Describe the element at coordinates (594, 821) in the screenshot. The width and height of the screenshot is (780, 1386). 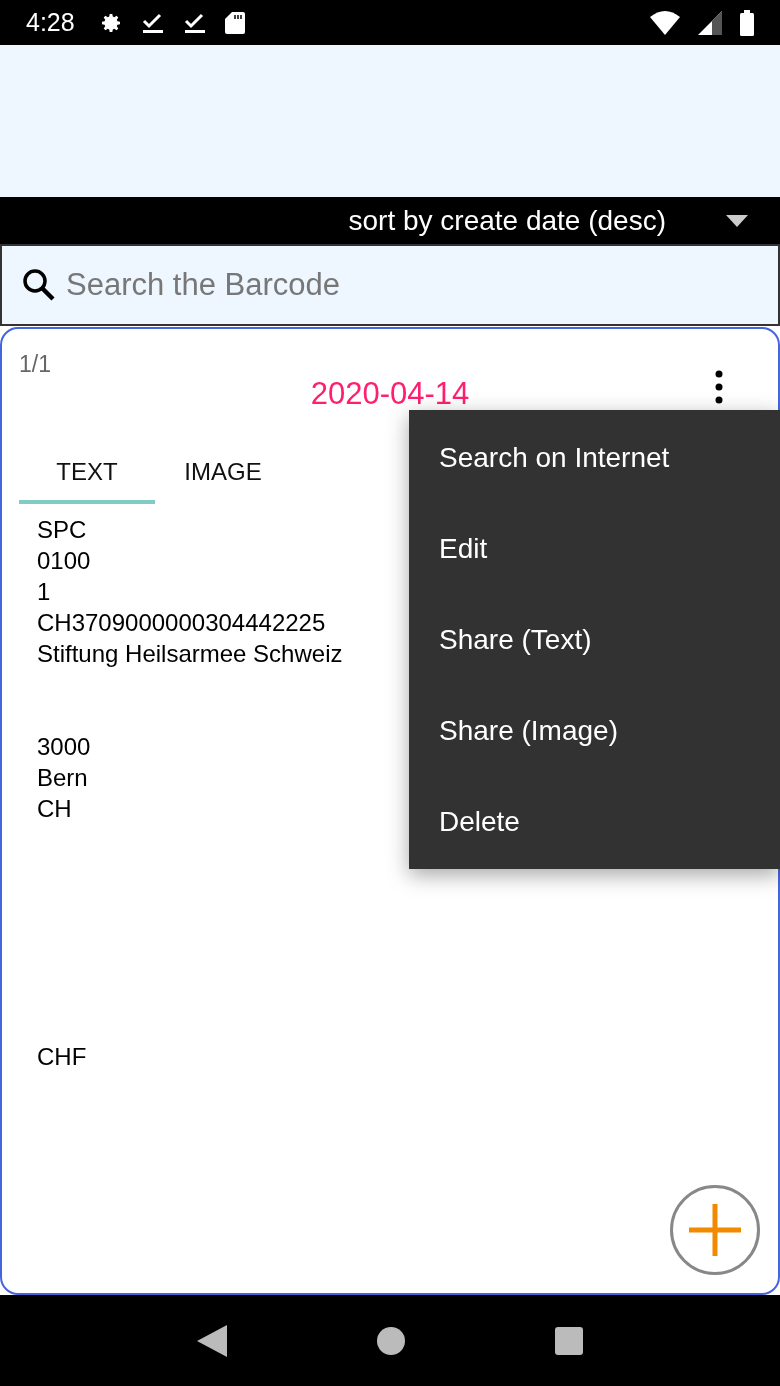
I see `menu-item: Delete` at that location.